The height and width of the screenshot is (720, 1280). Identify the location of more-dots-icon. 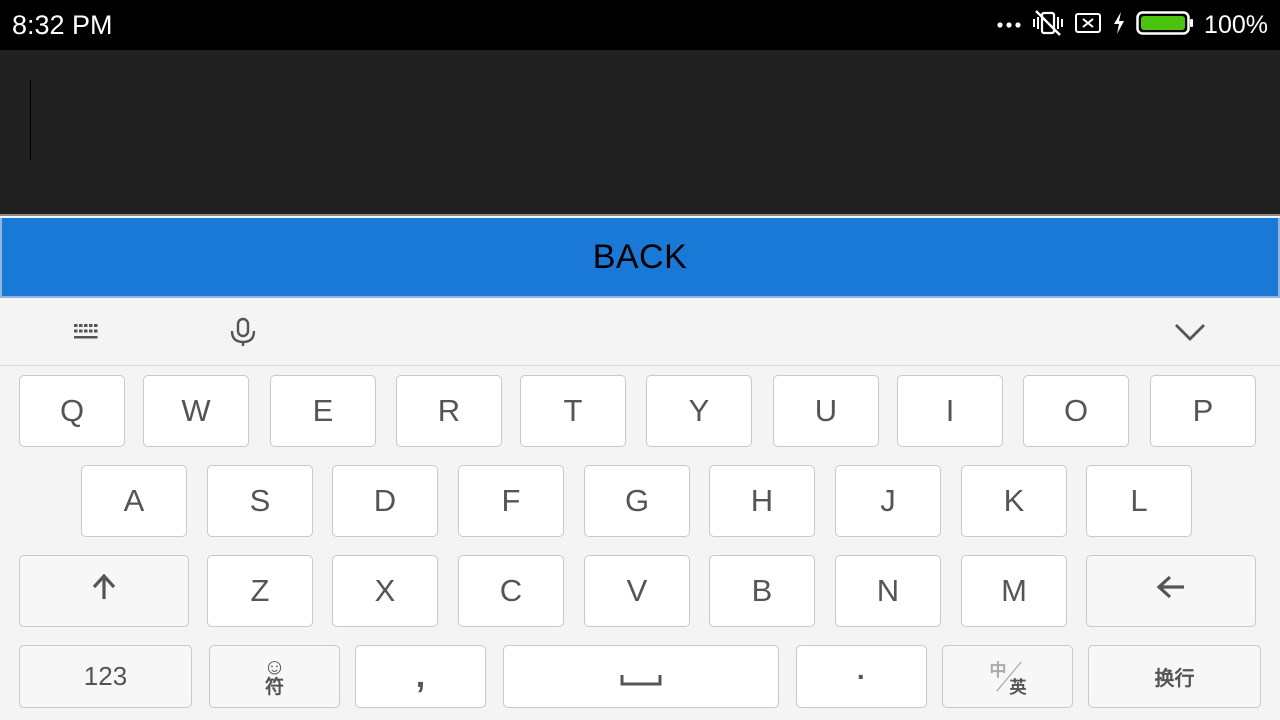
(1009, 25).